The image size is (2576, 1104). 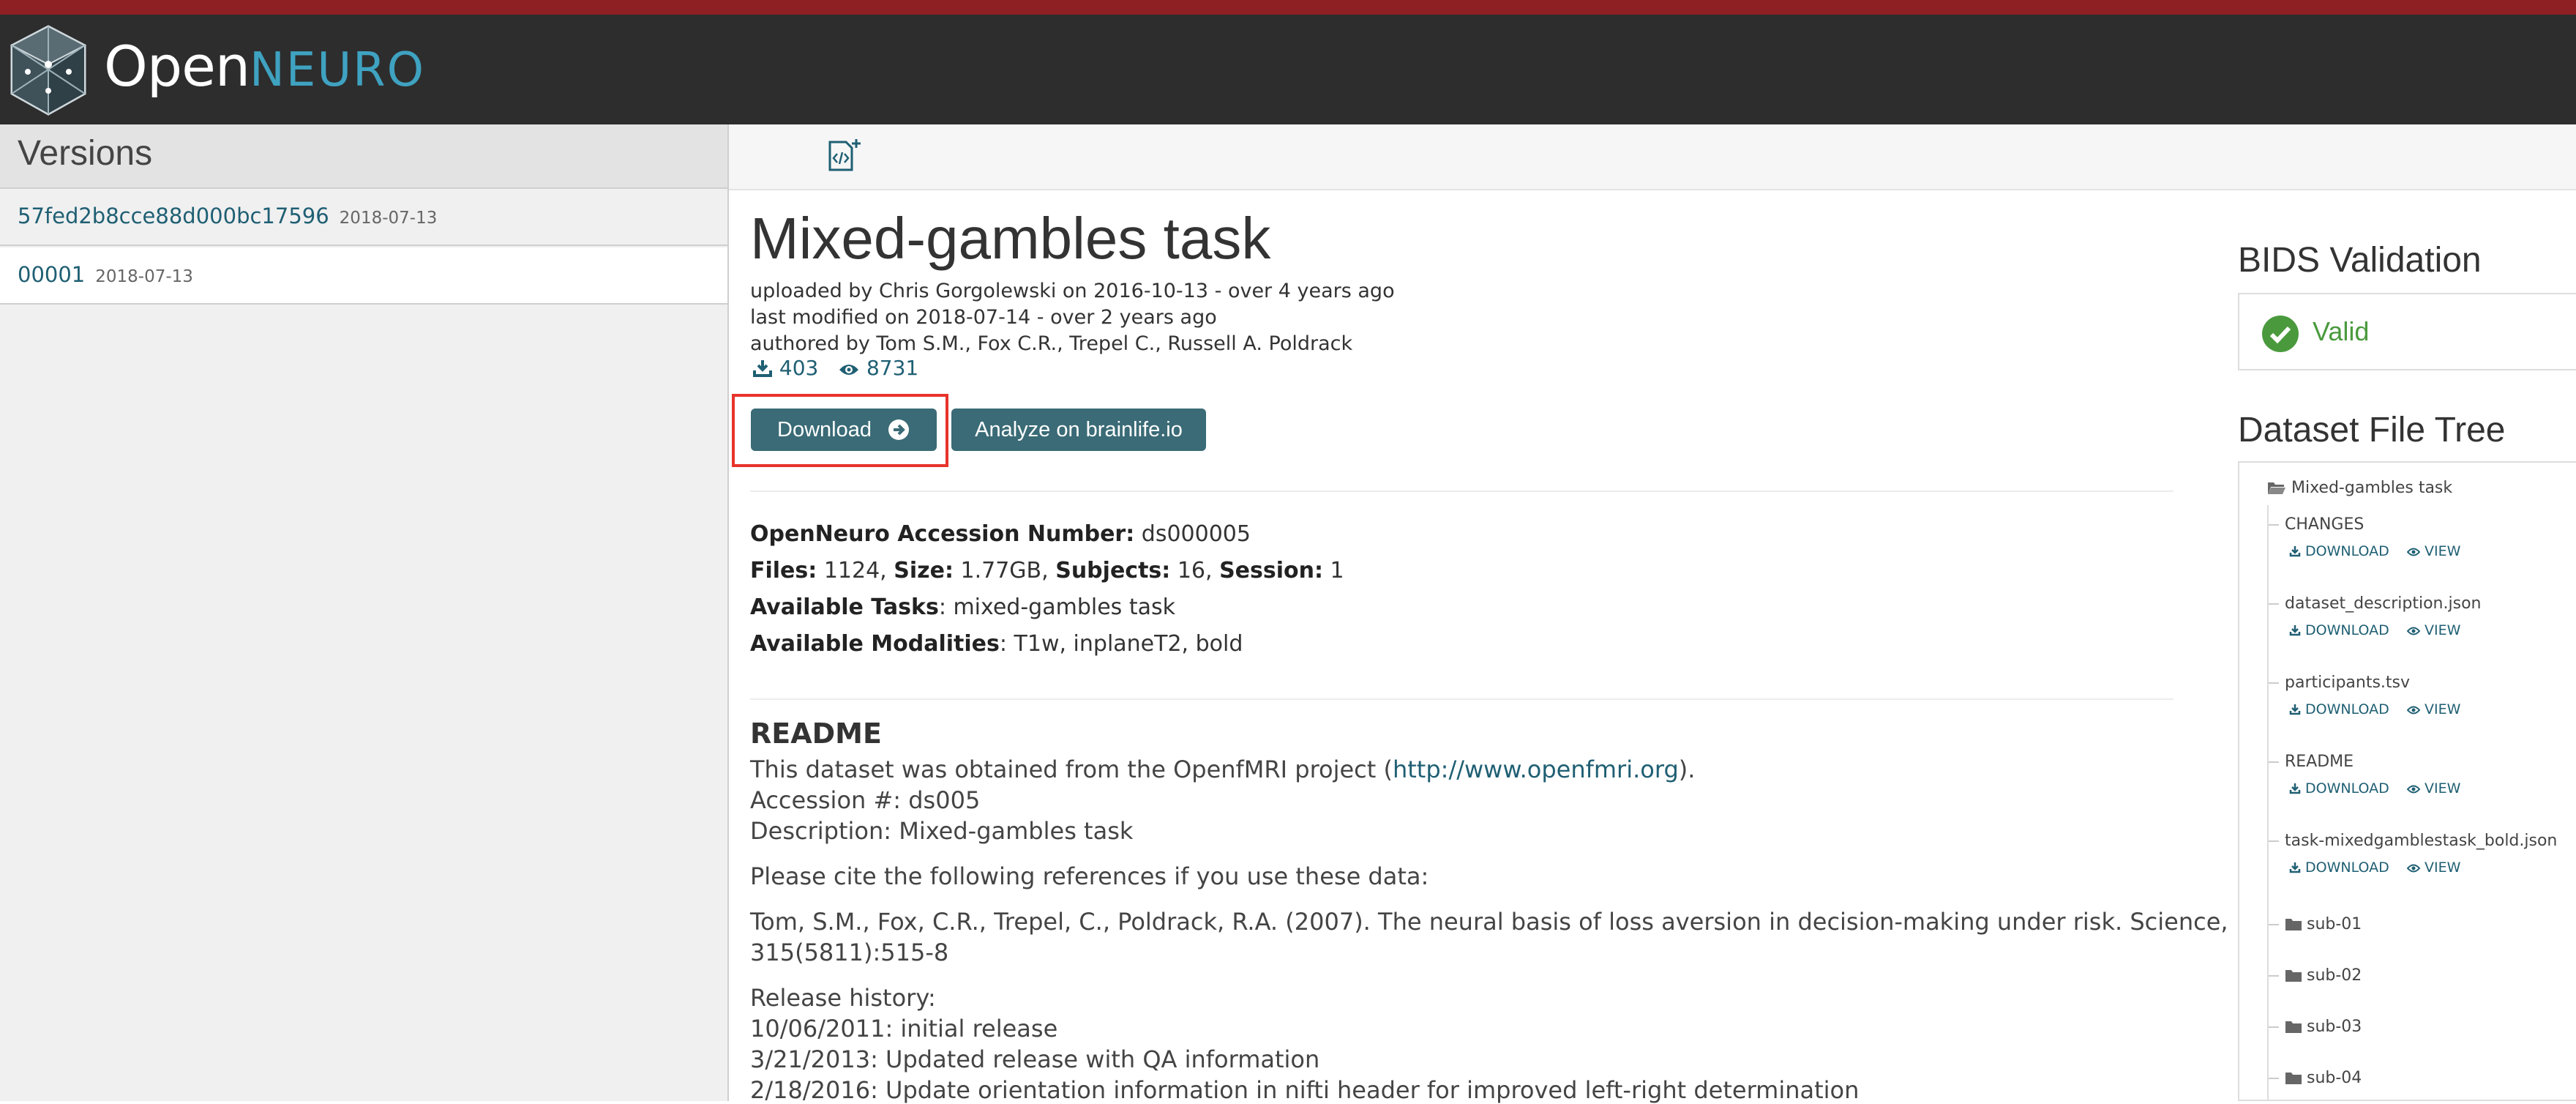 What do you see at coordinates (2319, 762) in the screenshot?
I see `tree-file-name: README` at bounding box center [2319, 762].